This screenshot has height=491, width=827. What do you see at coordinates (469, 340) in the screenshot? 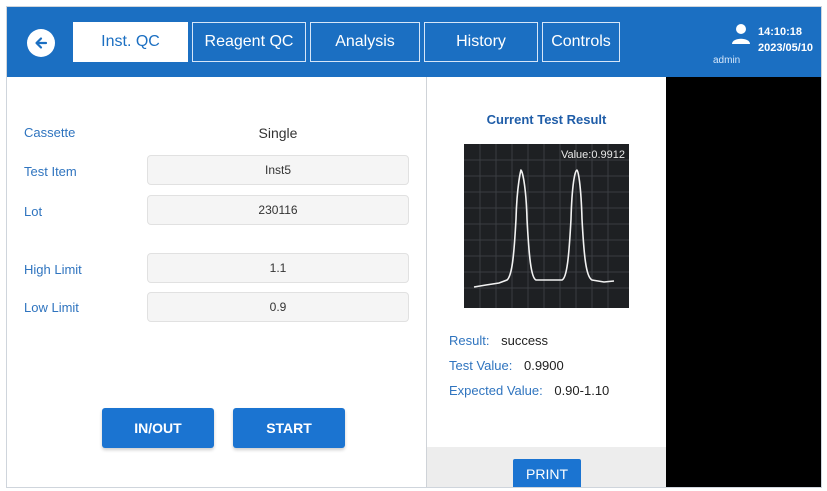
I see `result-label: Result:` at bounding box center [469, 340].